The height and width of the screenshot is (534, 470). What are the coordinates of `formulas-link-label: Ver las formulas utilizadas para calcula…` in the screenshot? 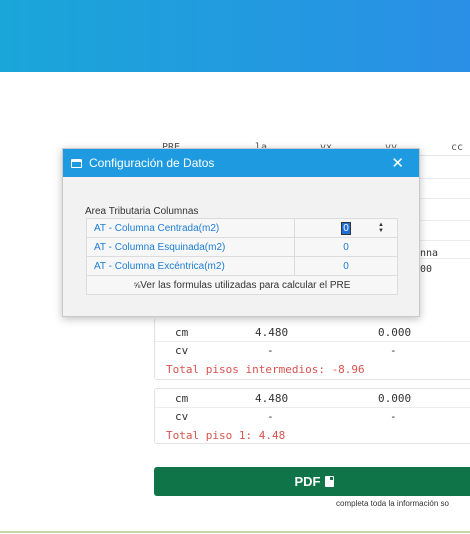 It's located at (245, 285).